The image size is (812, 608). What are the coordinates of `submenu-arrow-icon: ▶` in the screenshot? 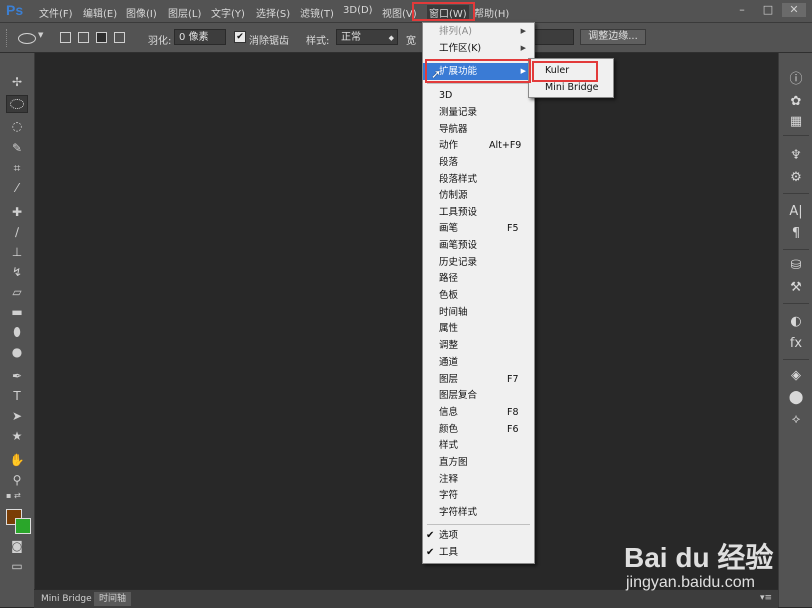 It's located at (523, 31).